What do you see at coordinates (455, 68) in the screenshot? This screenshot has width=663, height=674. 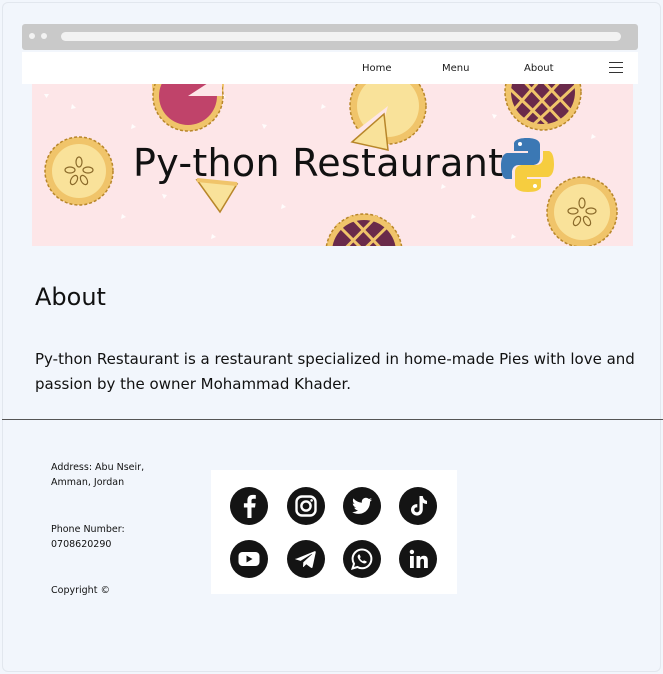 I see `nav-menu-link: Menu` at bounding box center [455, 68].